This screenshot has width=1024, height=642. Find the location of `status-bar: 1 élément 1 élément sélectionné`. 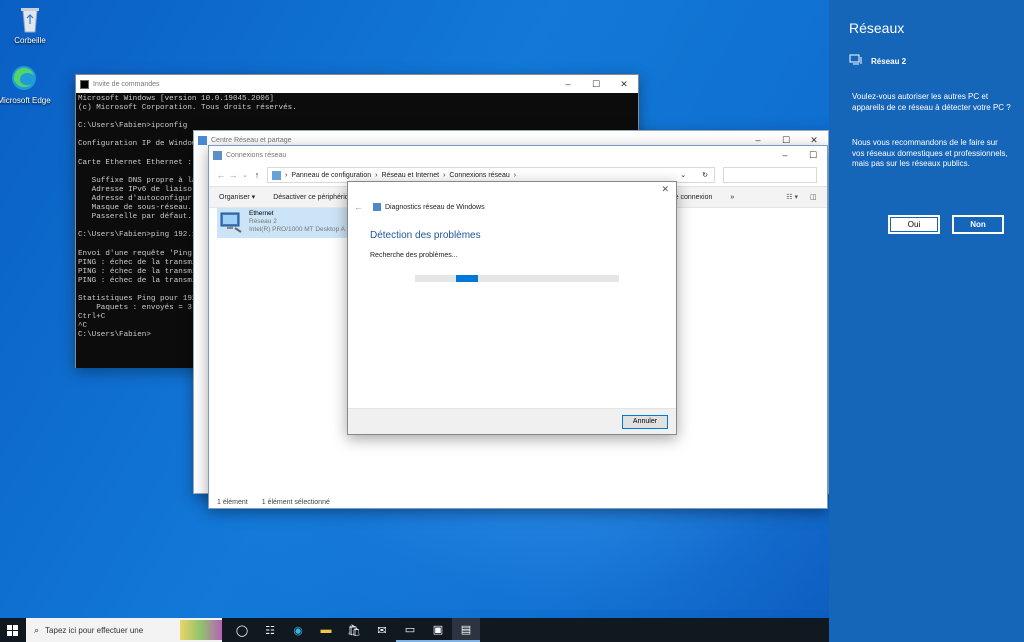

status-bar: 1 élément 1 élément sélectionné is located at coordinates (273, 502).